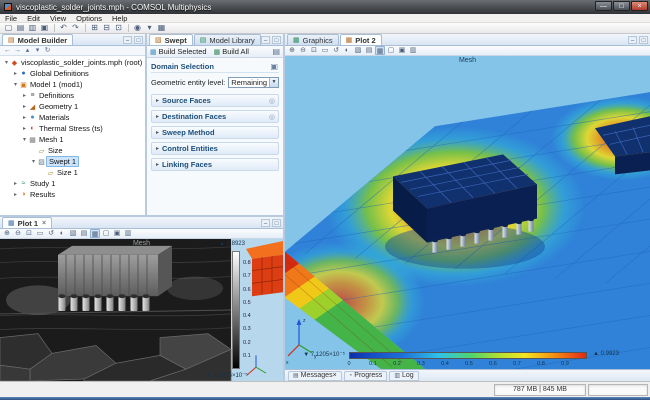 This screenshot has width=650, height=400. What do you see at coordinates (72, 117) in the screenshot?
I see `tree-node-materials: ▸ ● Materials` at bounding box center [72, 117].